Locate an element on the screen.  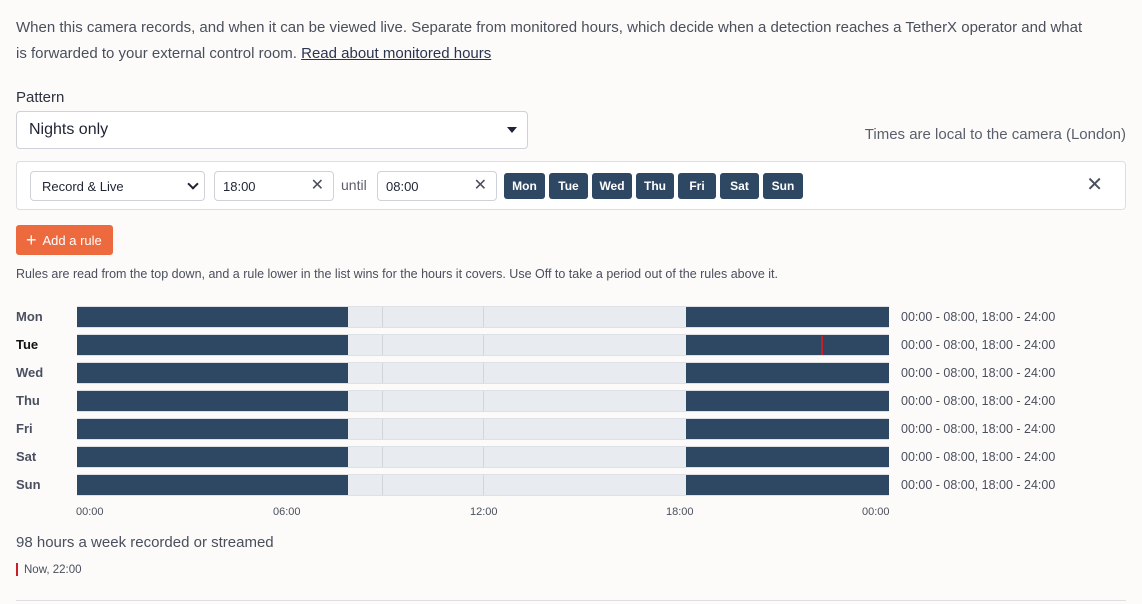
divider is located at coordinates (571, 600).